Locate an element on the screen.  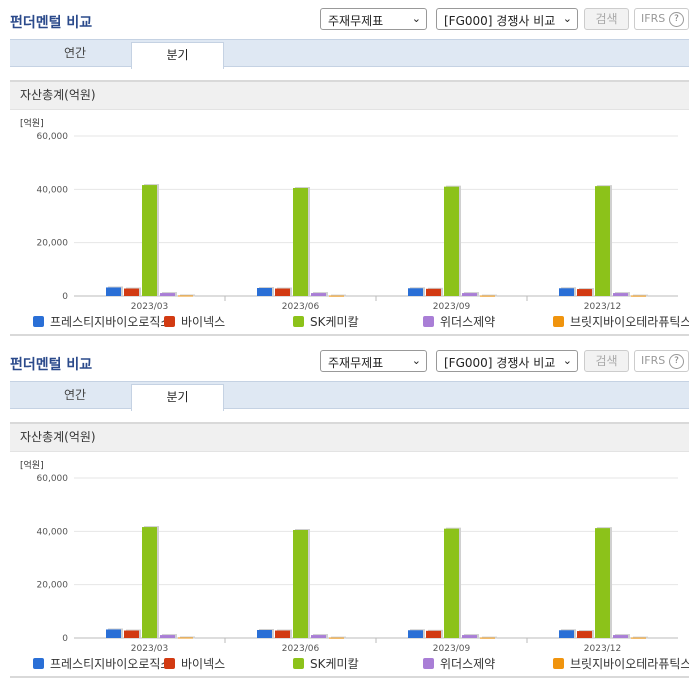
viewport-edge is located at coordinates (692, 342).